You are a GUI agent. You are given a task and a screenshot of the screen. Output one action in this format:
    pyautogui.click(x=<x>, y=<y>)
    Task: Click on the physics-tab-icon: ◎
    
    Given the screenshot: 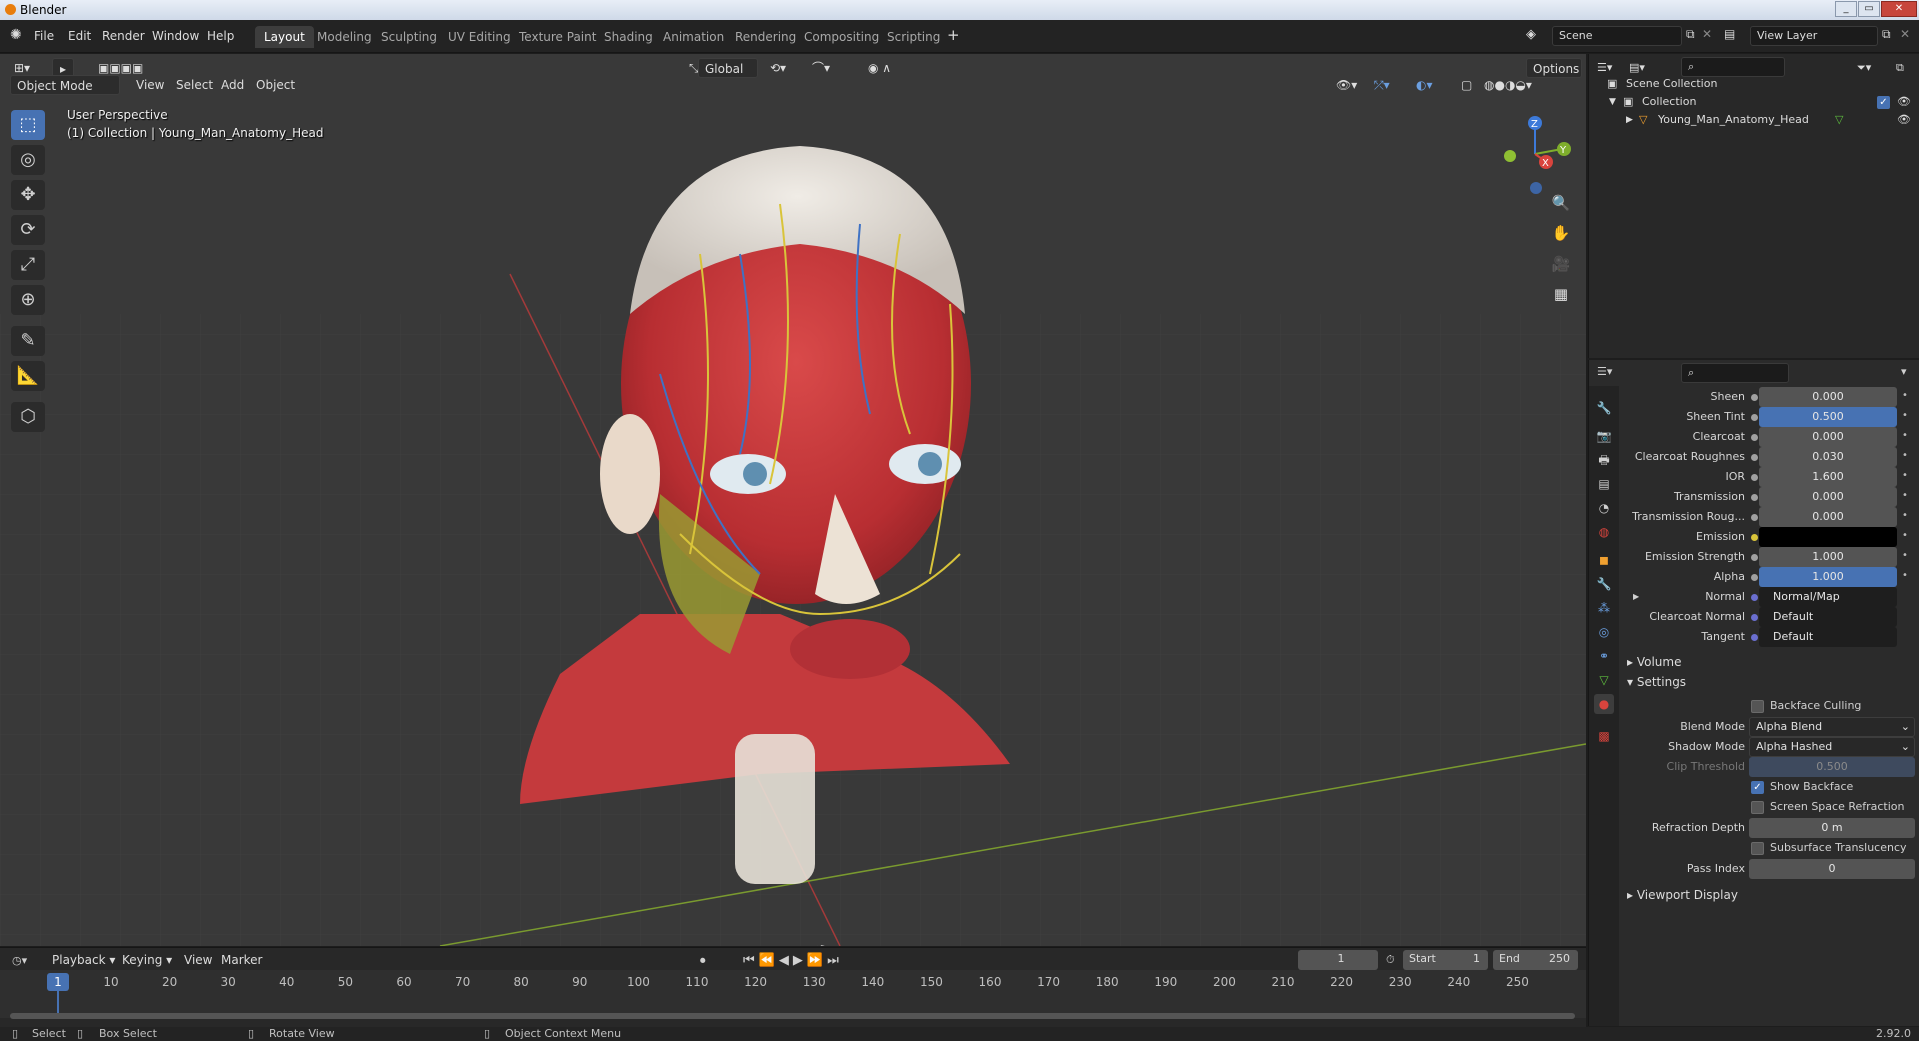 What is the action you would take?
    pyautogui.click(x=1604, y=632)
    